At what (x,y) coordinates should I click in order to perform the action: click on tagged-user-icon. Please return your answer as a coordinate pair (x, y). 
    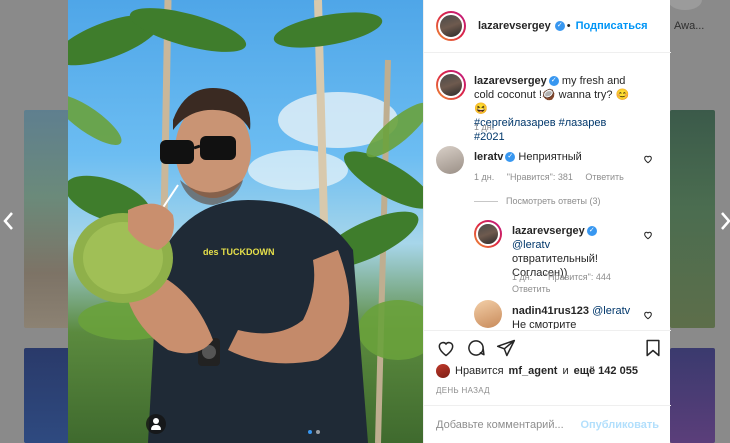
    Looking at the image, I should click on (156, 424).